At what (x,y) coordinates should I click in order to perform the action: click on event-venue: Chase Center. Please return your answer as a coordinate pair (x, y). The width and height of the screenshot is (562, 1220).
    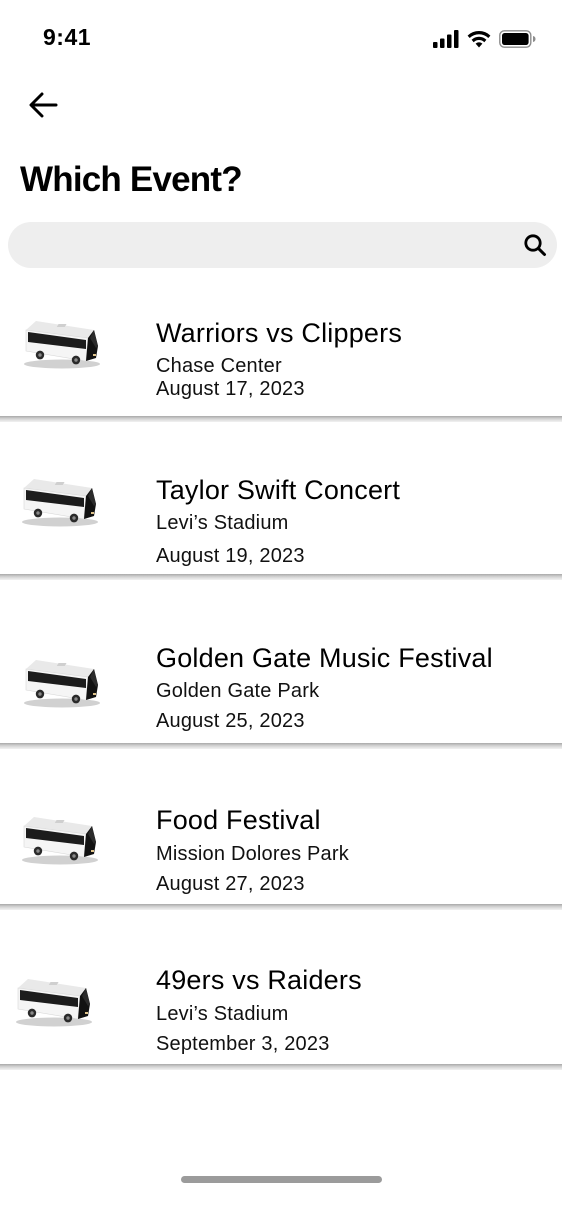
    Looking at the image, I should click on (219, 366).